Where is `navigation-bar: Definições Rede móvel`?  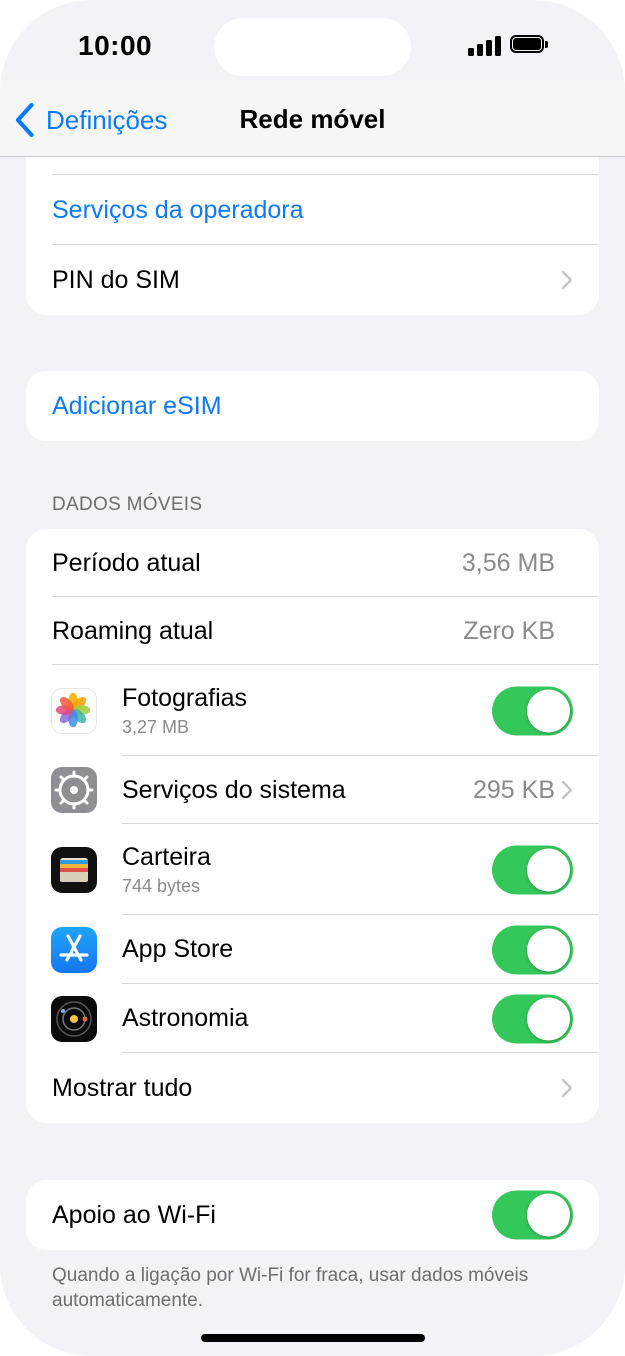 navigation-bar: Definições Rede móvel is located at coordinates (312, 118).